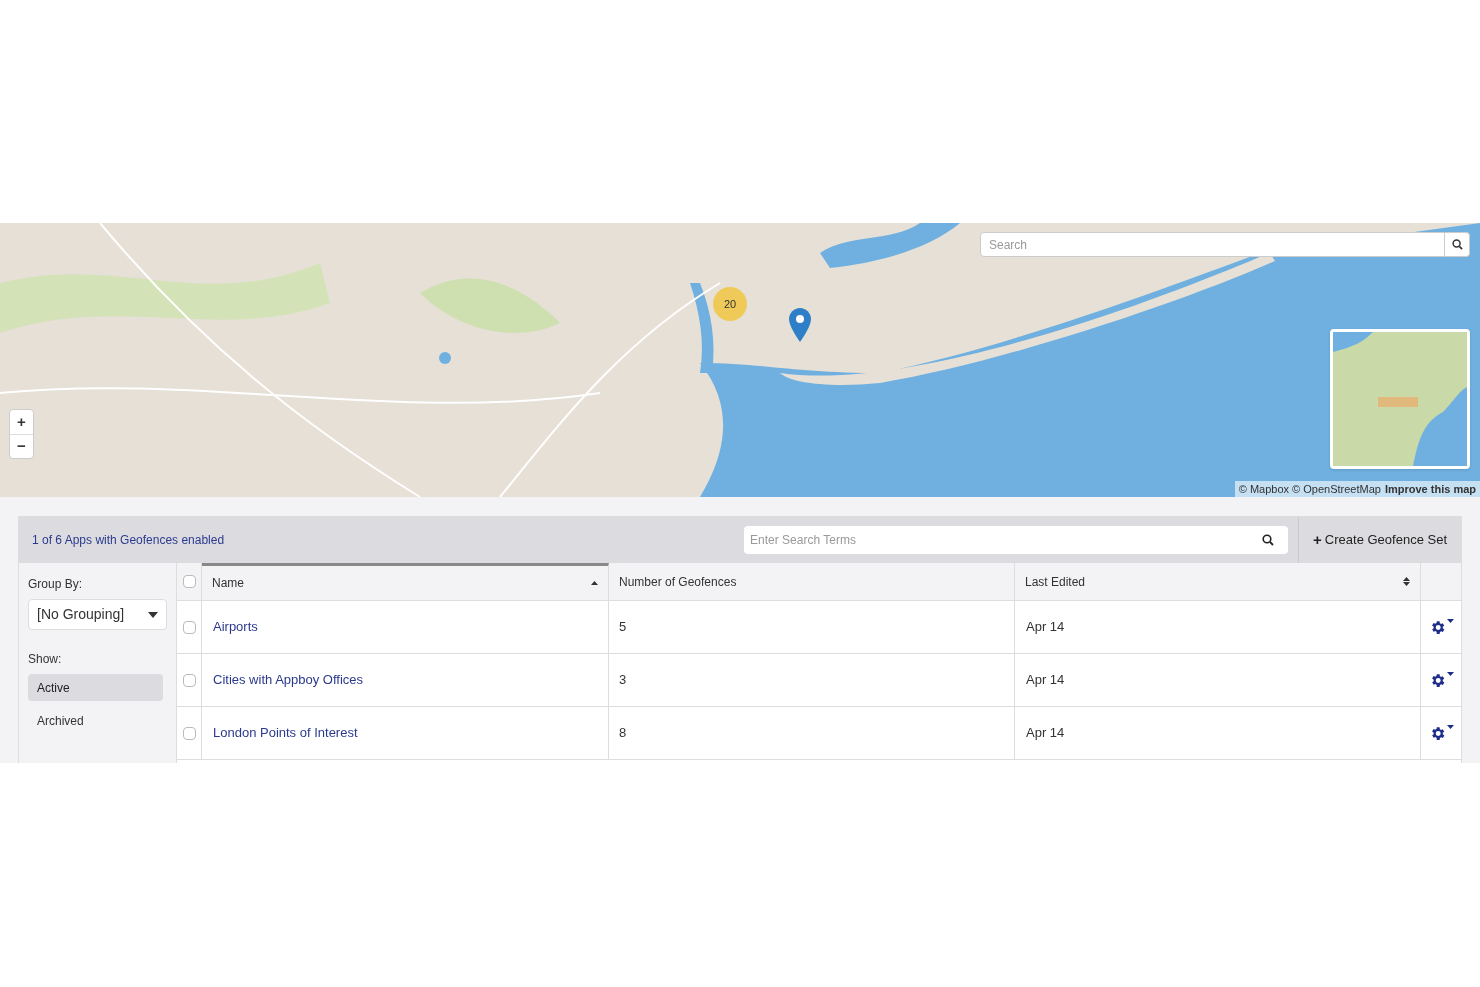  Describe the element at coordinates (812, 581) in the screenshot. I see `column-header: Number of Geofences` at that location.